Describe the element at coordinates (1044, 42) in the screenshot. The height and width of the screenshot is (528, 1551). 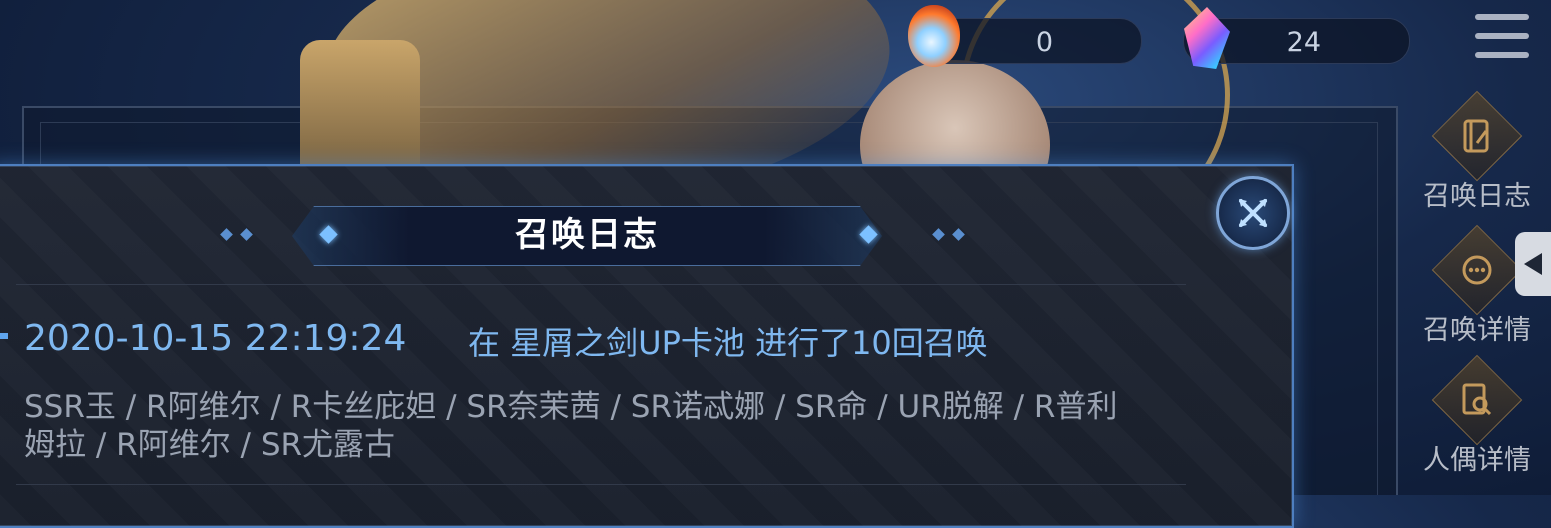
I see `currency-value: 0` at that location.